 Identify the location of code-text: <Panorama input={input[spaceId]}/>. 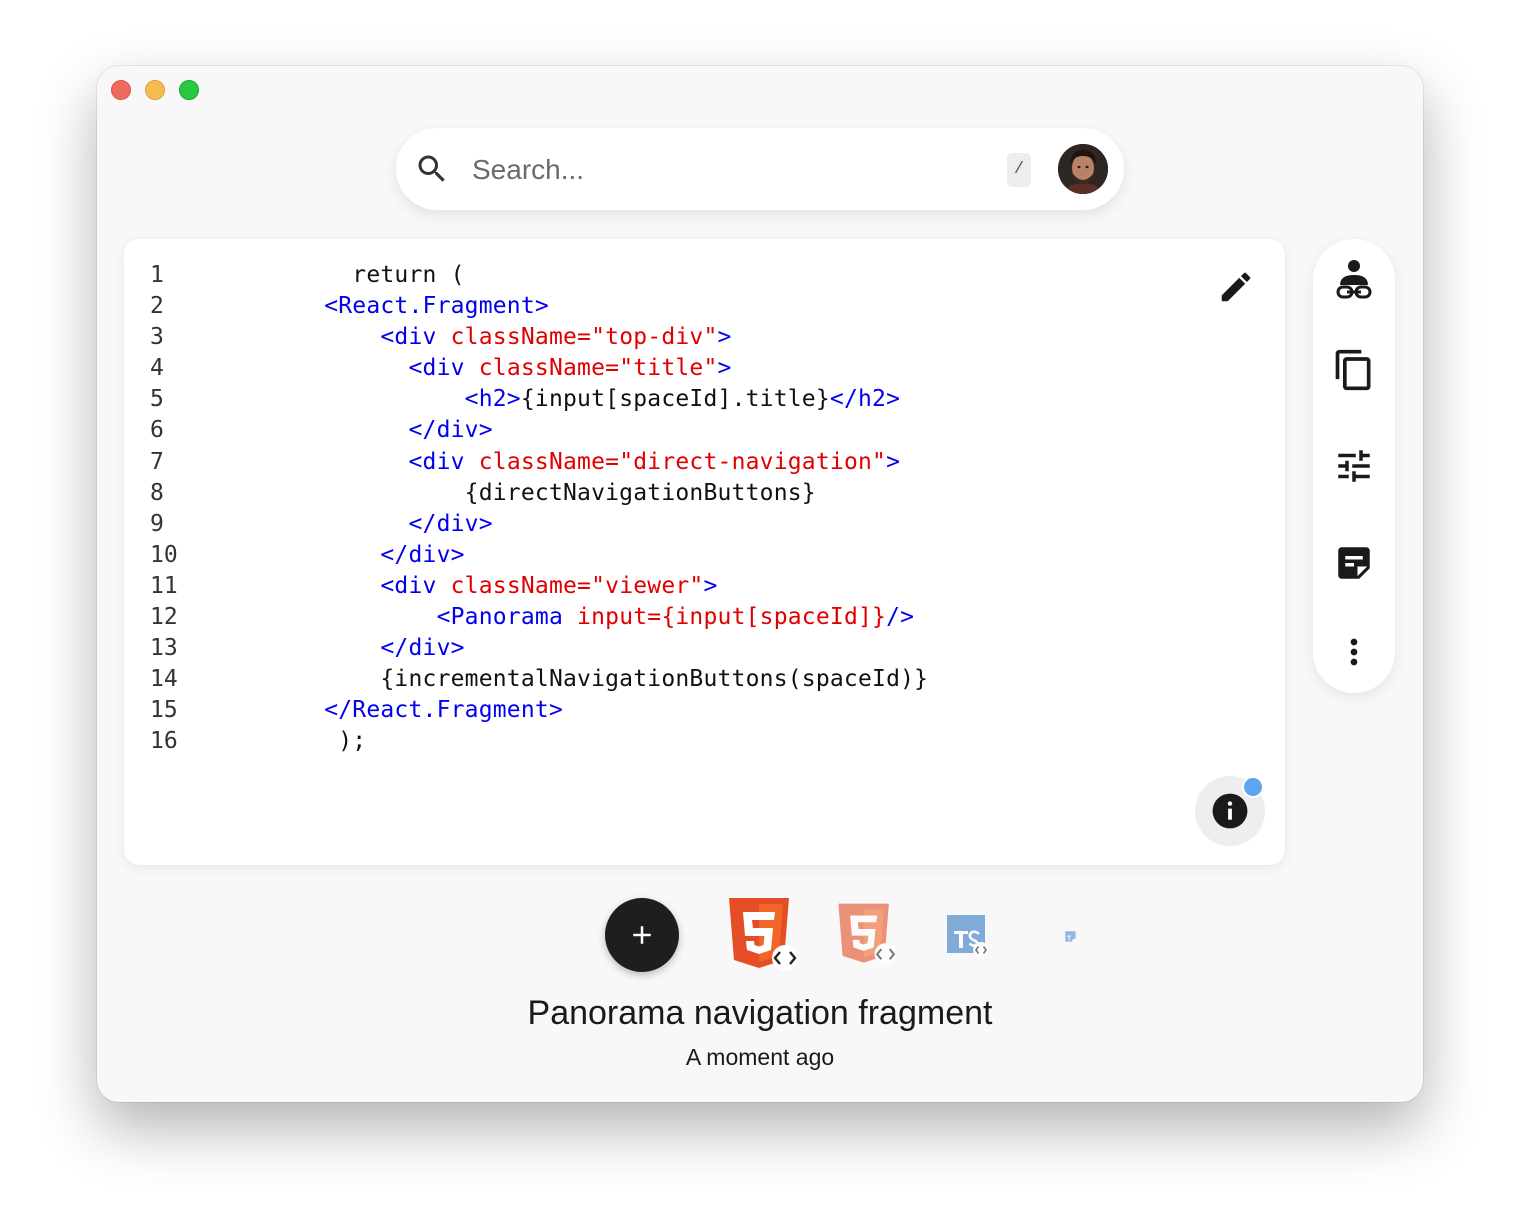
(591, 617).